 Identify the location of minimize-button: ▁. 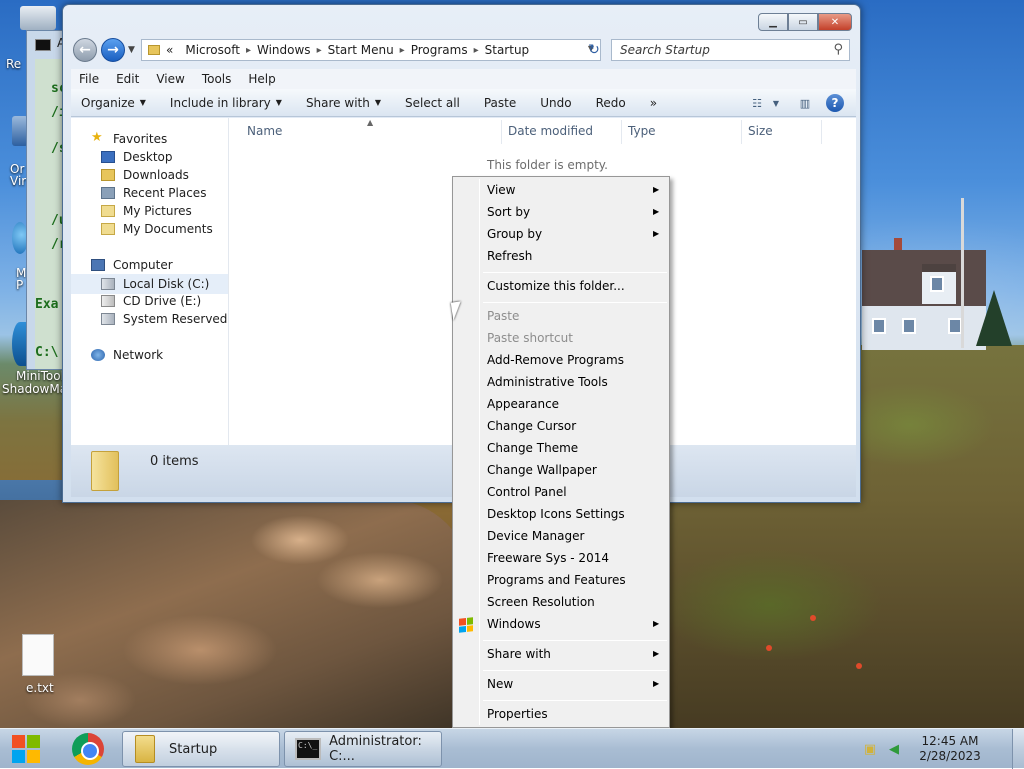
(773, 22).